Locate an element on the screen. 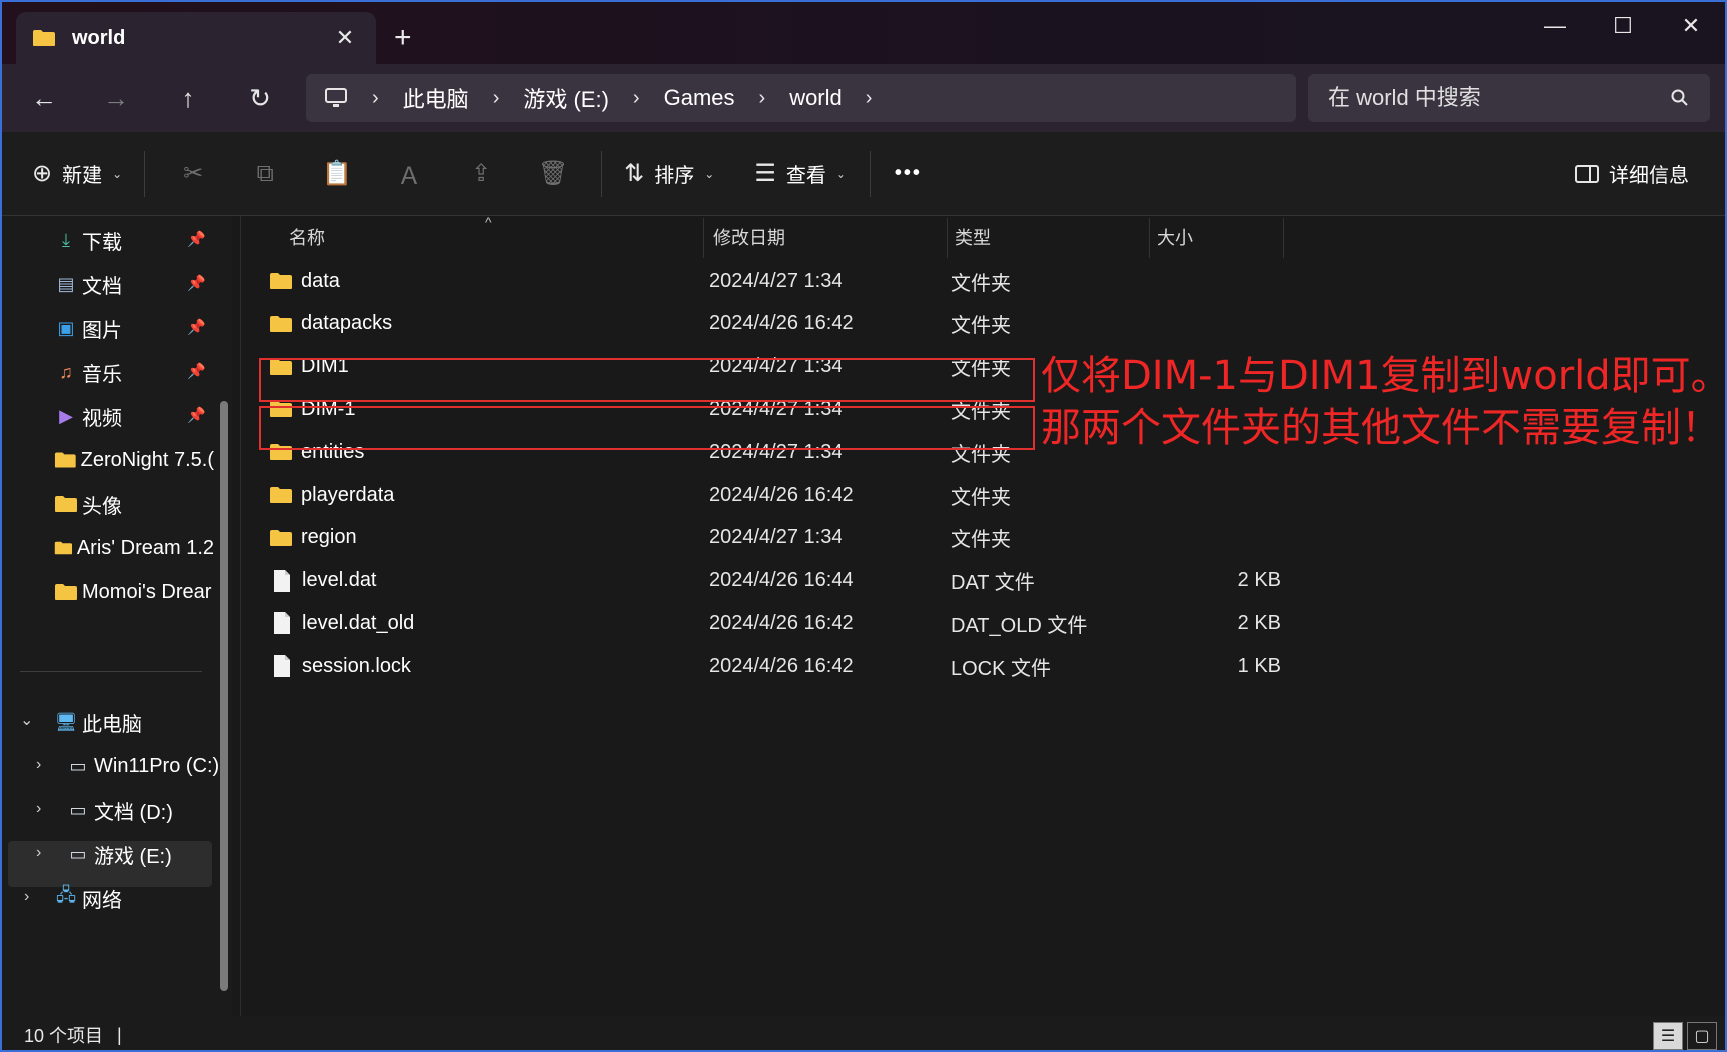  new-tab-button: + is located at coordinates (403, 38).